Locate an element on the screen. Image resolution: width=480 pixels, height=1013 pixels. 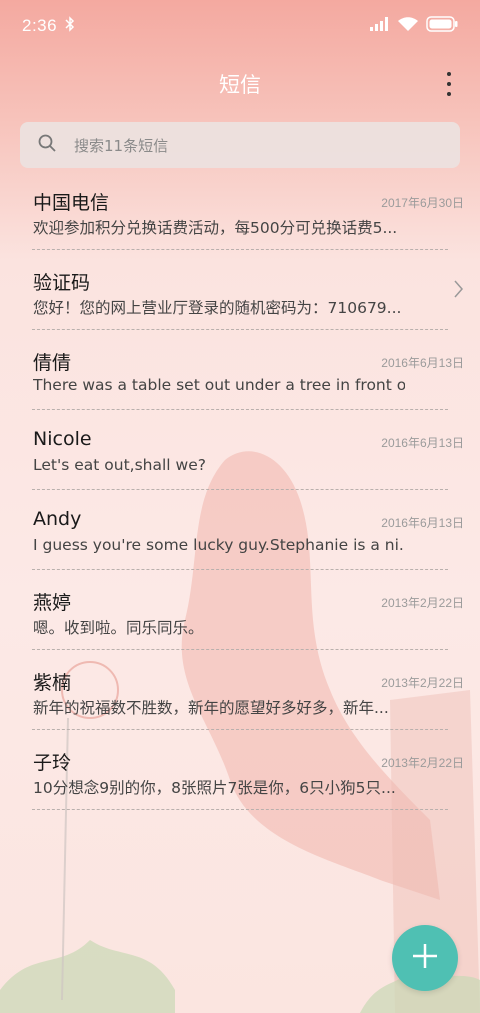
sender-name: 倩倩 is located at coordinates (52, 363).